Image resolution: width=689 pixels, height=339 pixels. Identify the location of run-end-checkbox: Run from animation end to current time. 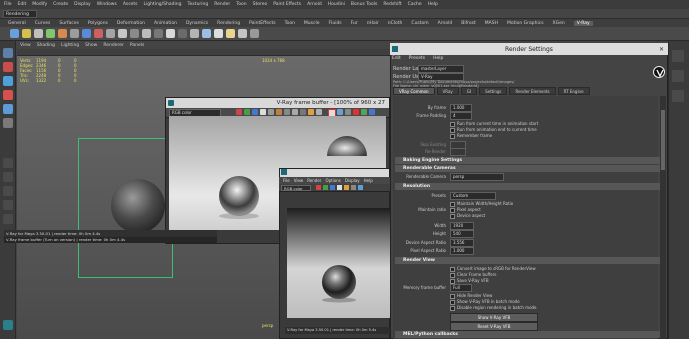
(493, 130).